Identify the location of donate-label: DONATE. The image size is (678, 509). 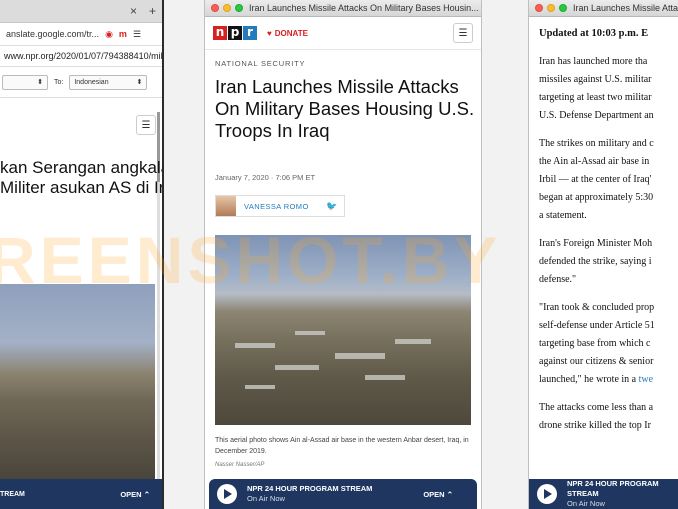
(291, 33).